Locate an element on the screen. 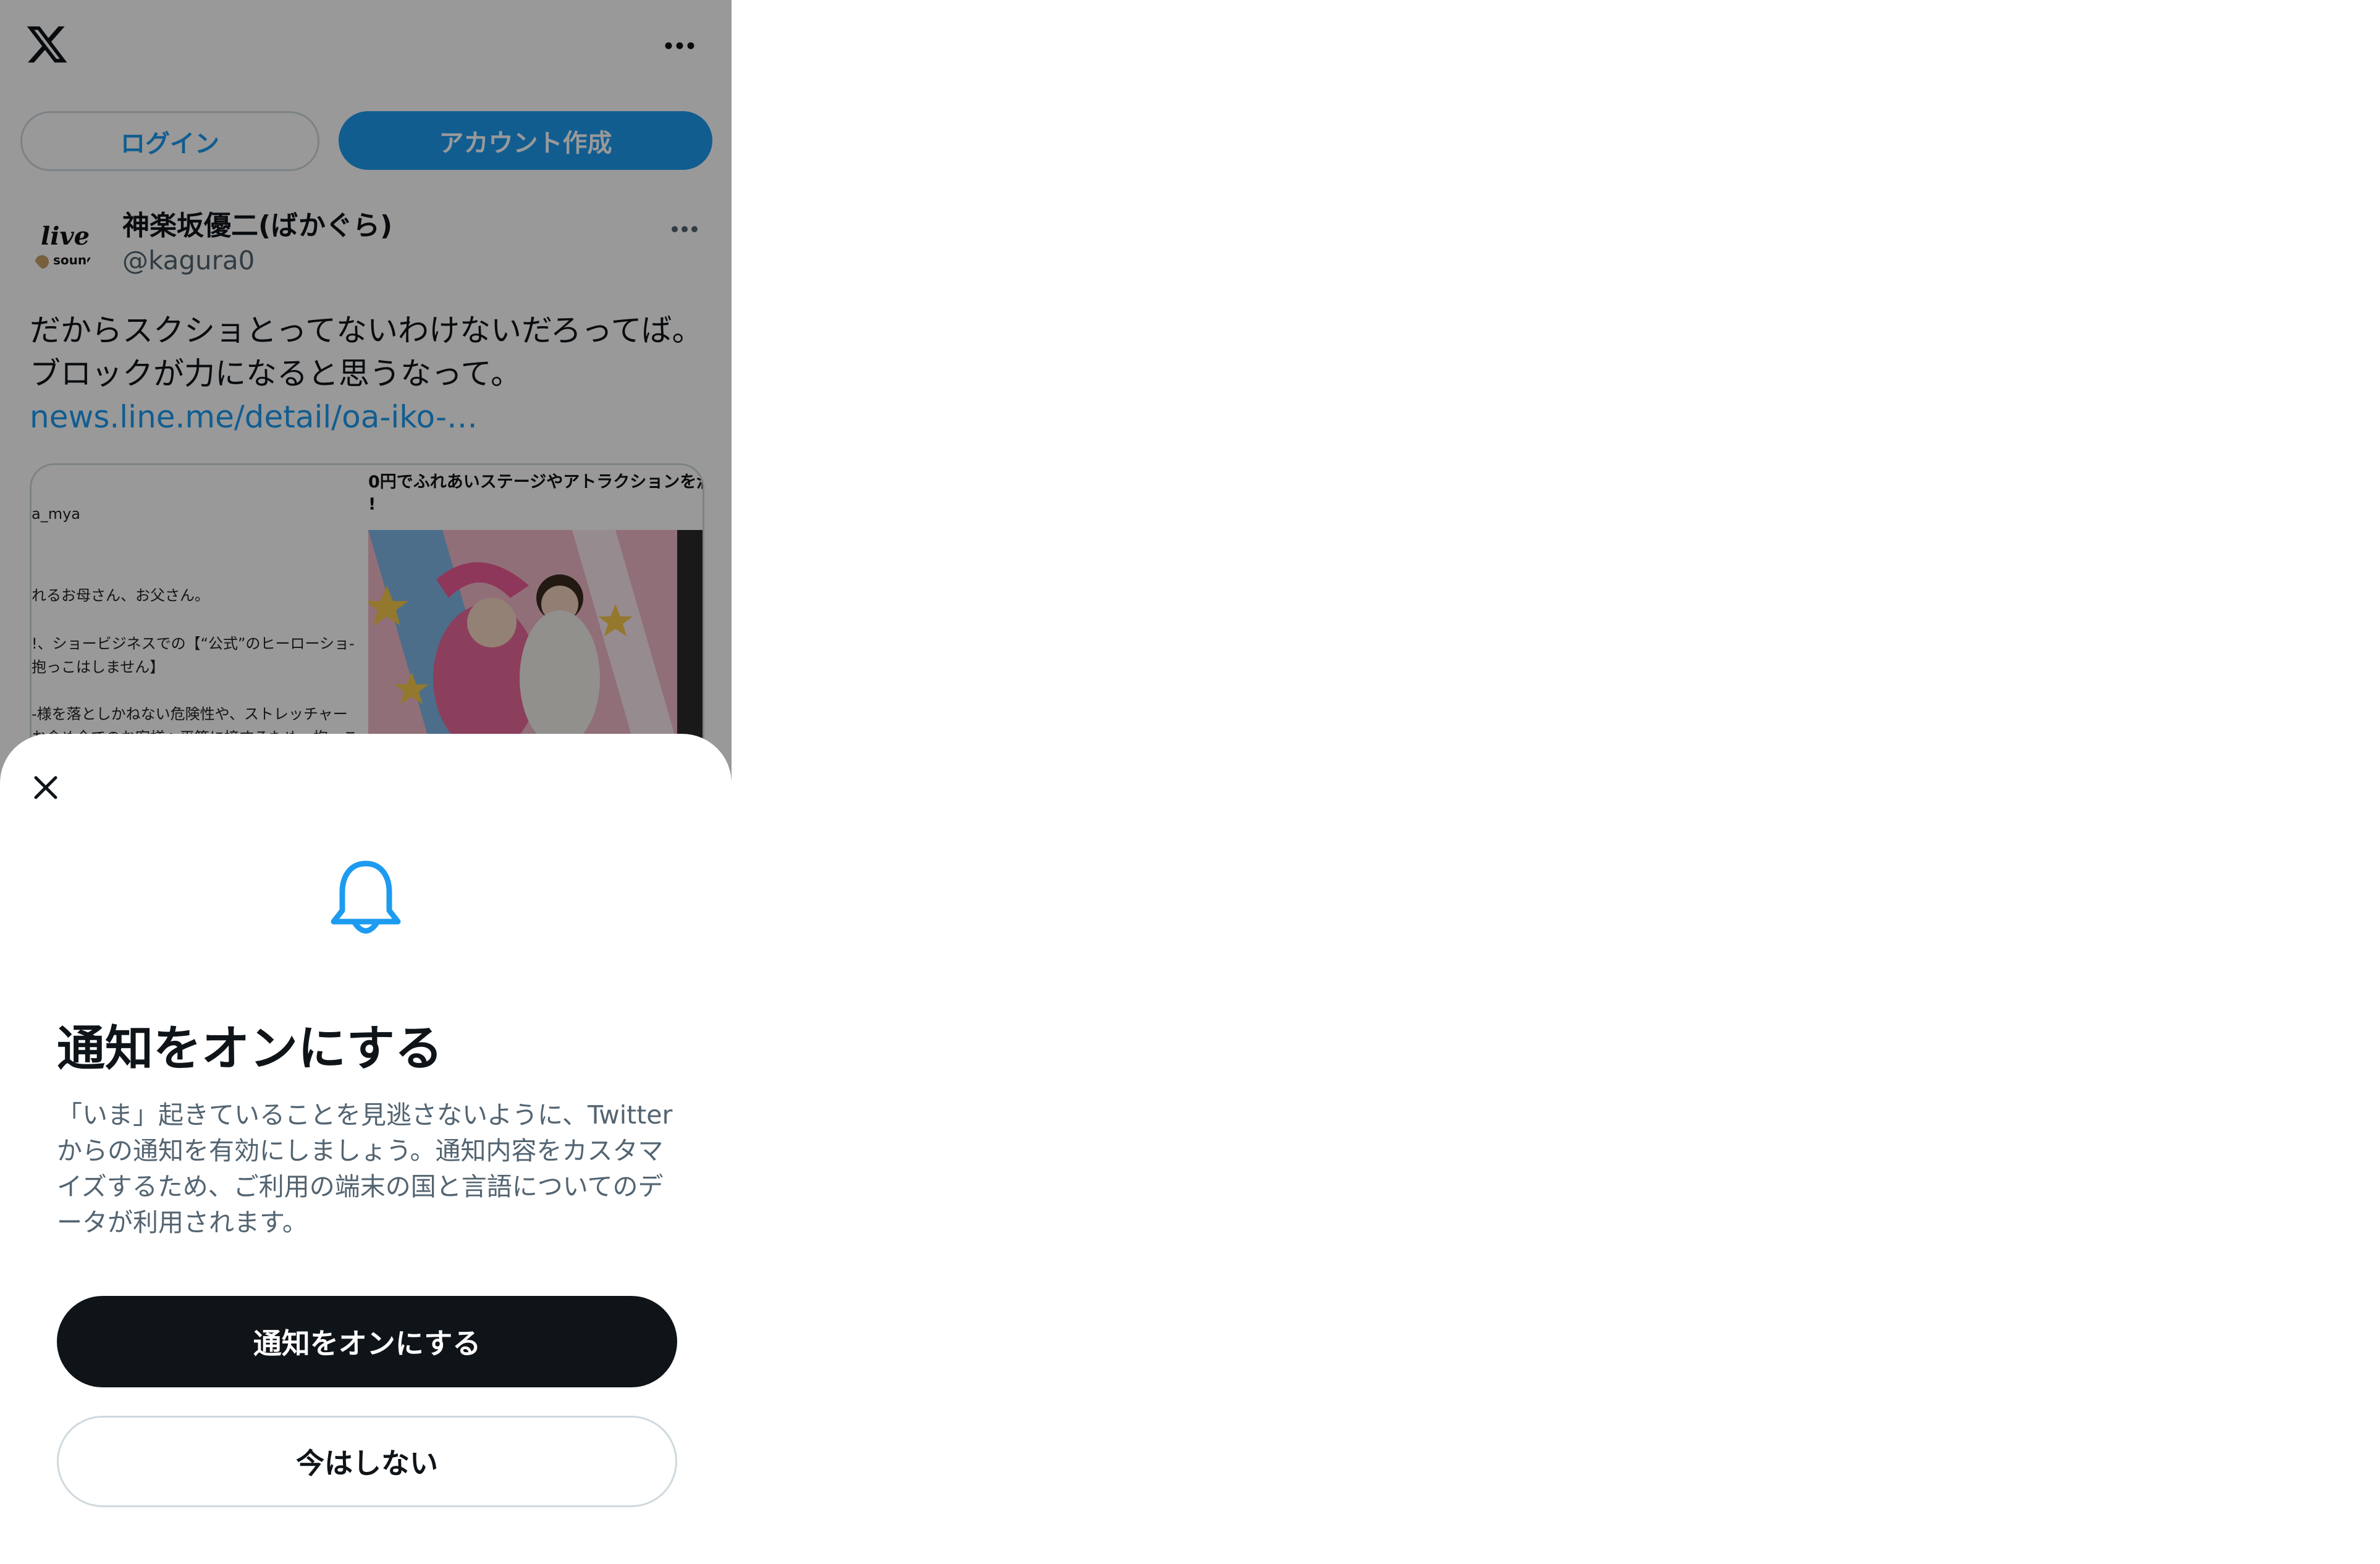 The image size is (2380, 1564). bell-icon is located at coordinates (366, 897).